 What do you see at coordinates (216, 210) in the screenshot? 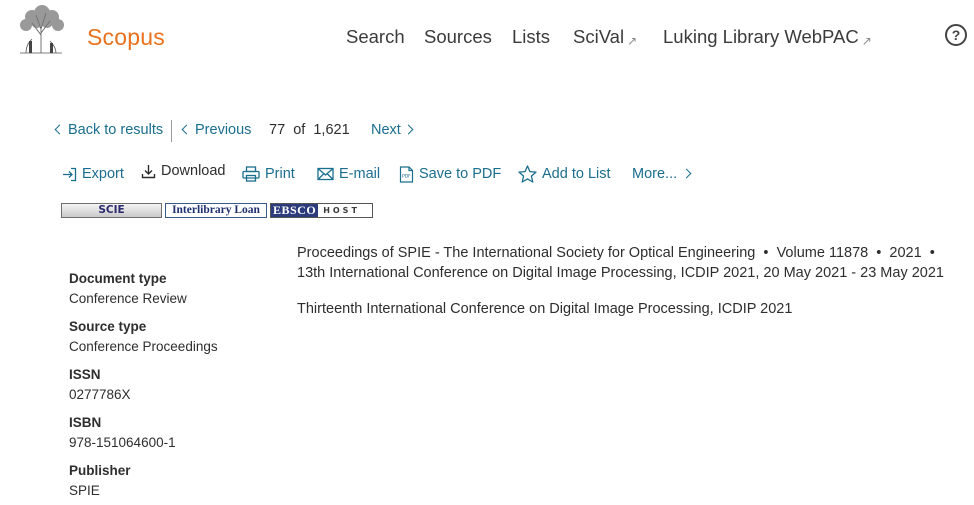
I see `interlibrary-loan-badge: Interlibrary Loan` at bounding box center [216, 210].